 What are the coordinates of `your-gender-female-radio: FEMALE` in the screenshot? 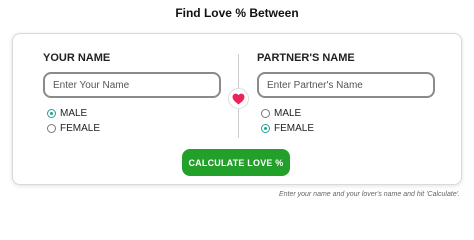 It's located at (73, 128).